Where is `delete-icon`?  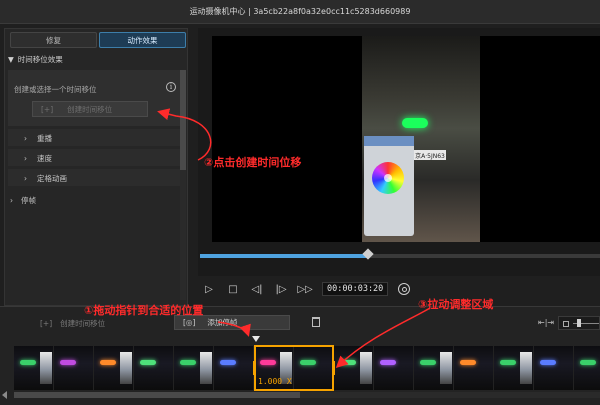 delete-icon is located at coordinates (316, 322).